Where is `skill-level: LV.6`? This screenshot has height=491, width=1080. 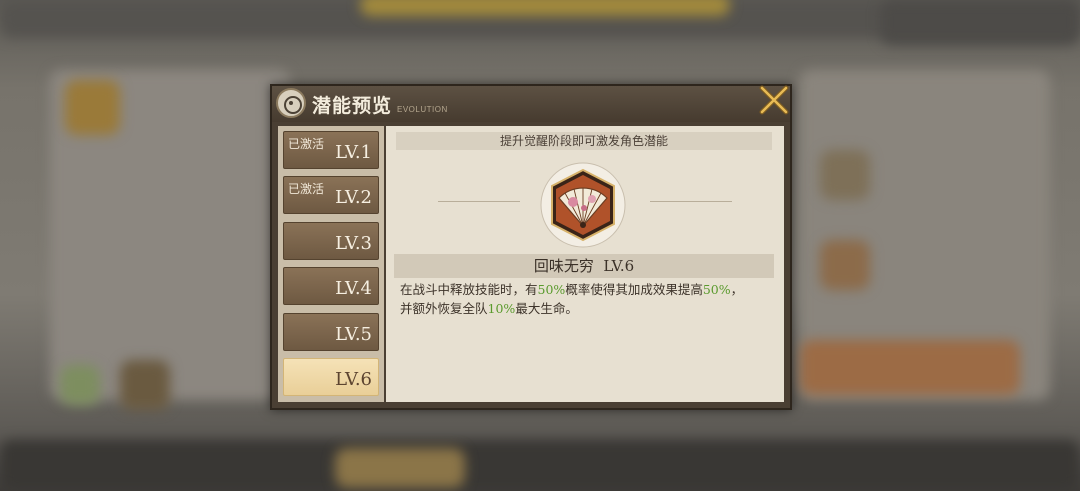
skill-level: LV.6 is located at coordinates (619, 266).